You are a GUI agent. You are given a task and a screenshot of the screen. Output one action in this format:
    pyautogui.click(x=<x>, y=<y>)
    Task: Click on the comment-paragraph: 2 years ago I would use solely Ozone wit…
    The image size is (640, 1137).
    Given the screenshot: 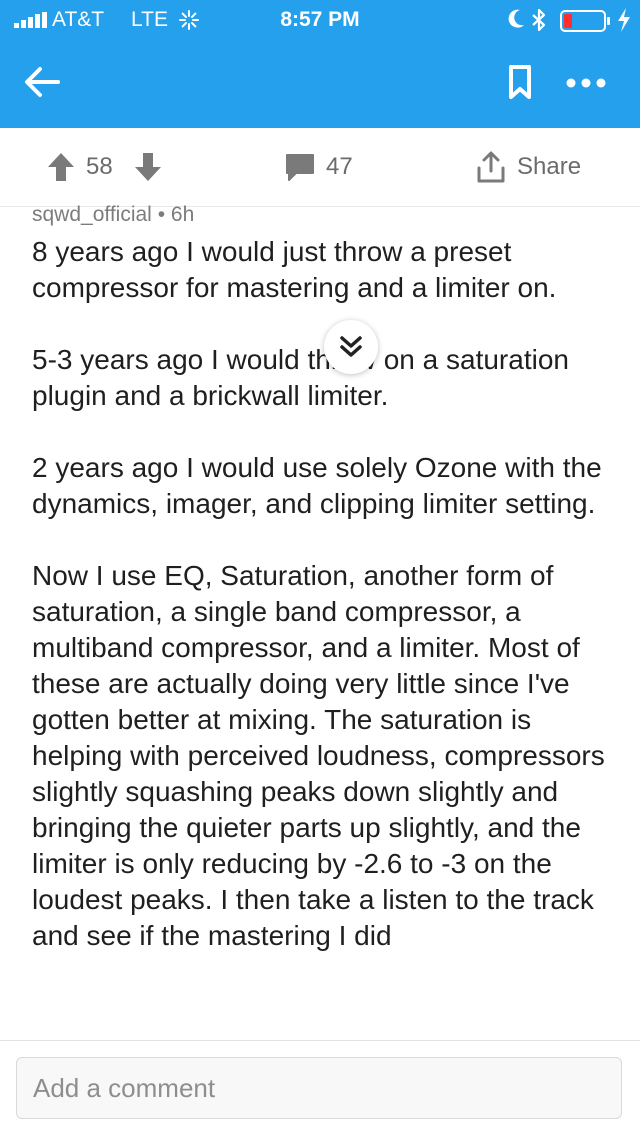 What is the action you would take?
    pyautogui.click(x=317, y=485)
    